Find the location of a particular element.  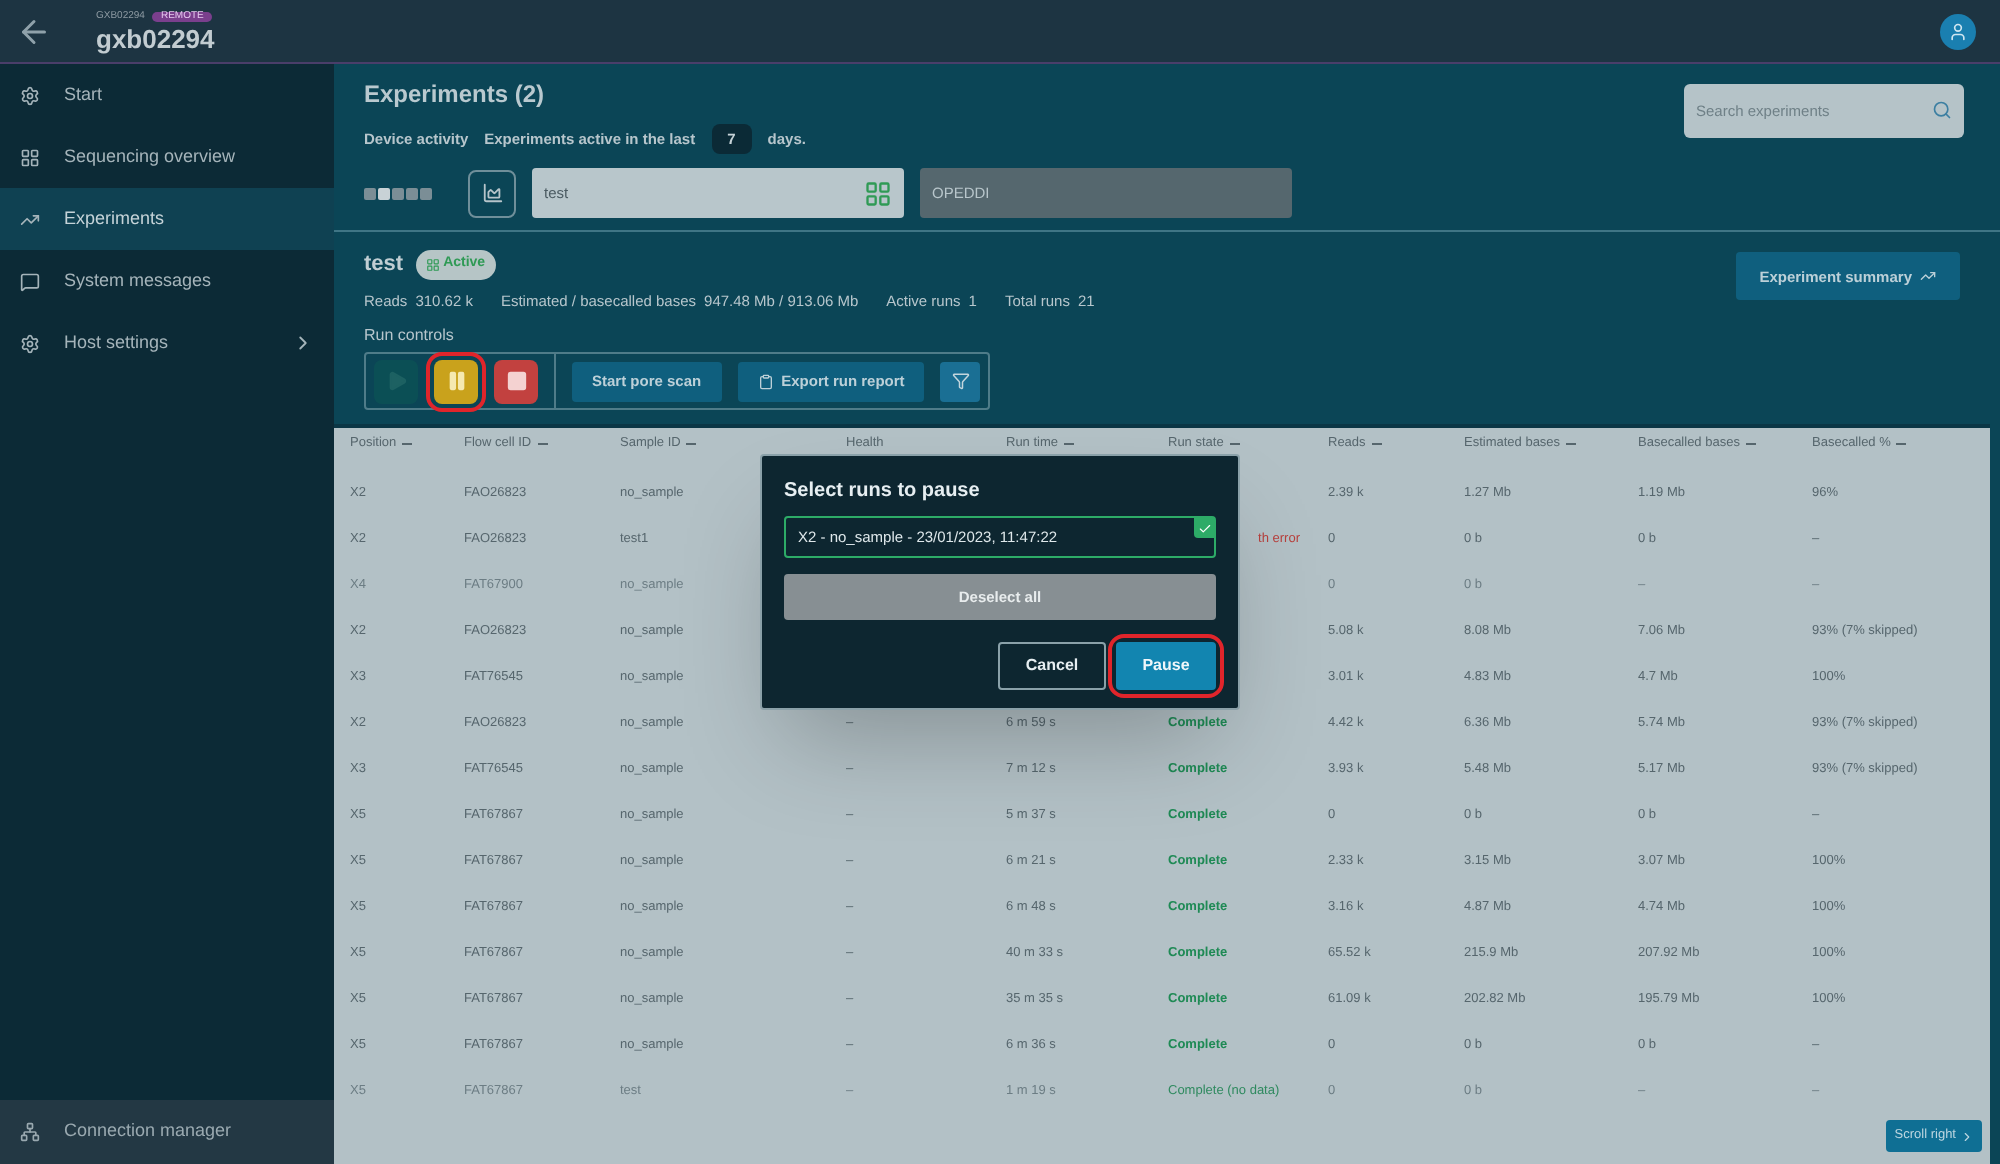

sidebar-item: Sequencing overview is located at coordinates (167, 157).